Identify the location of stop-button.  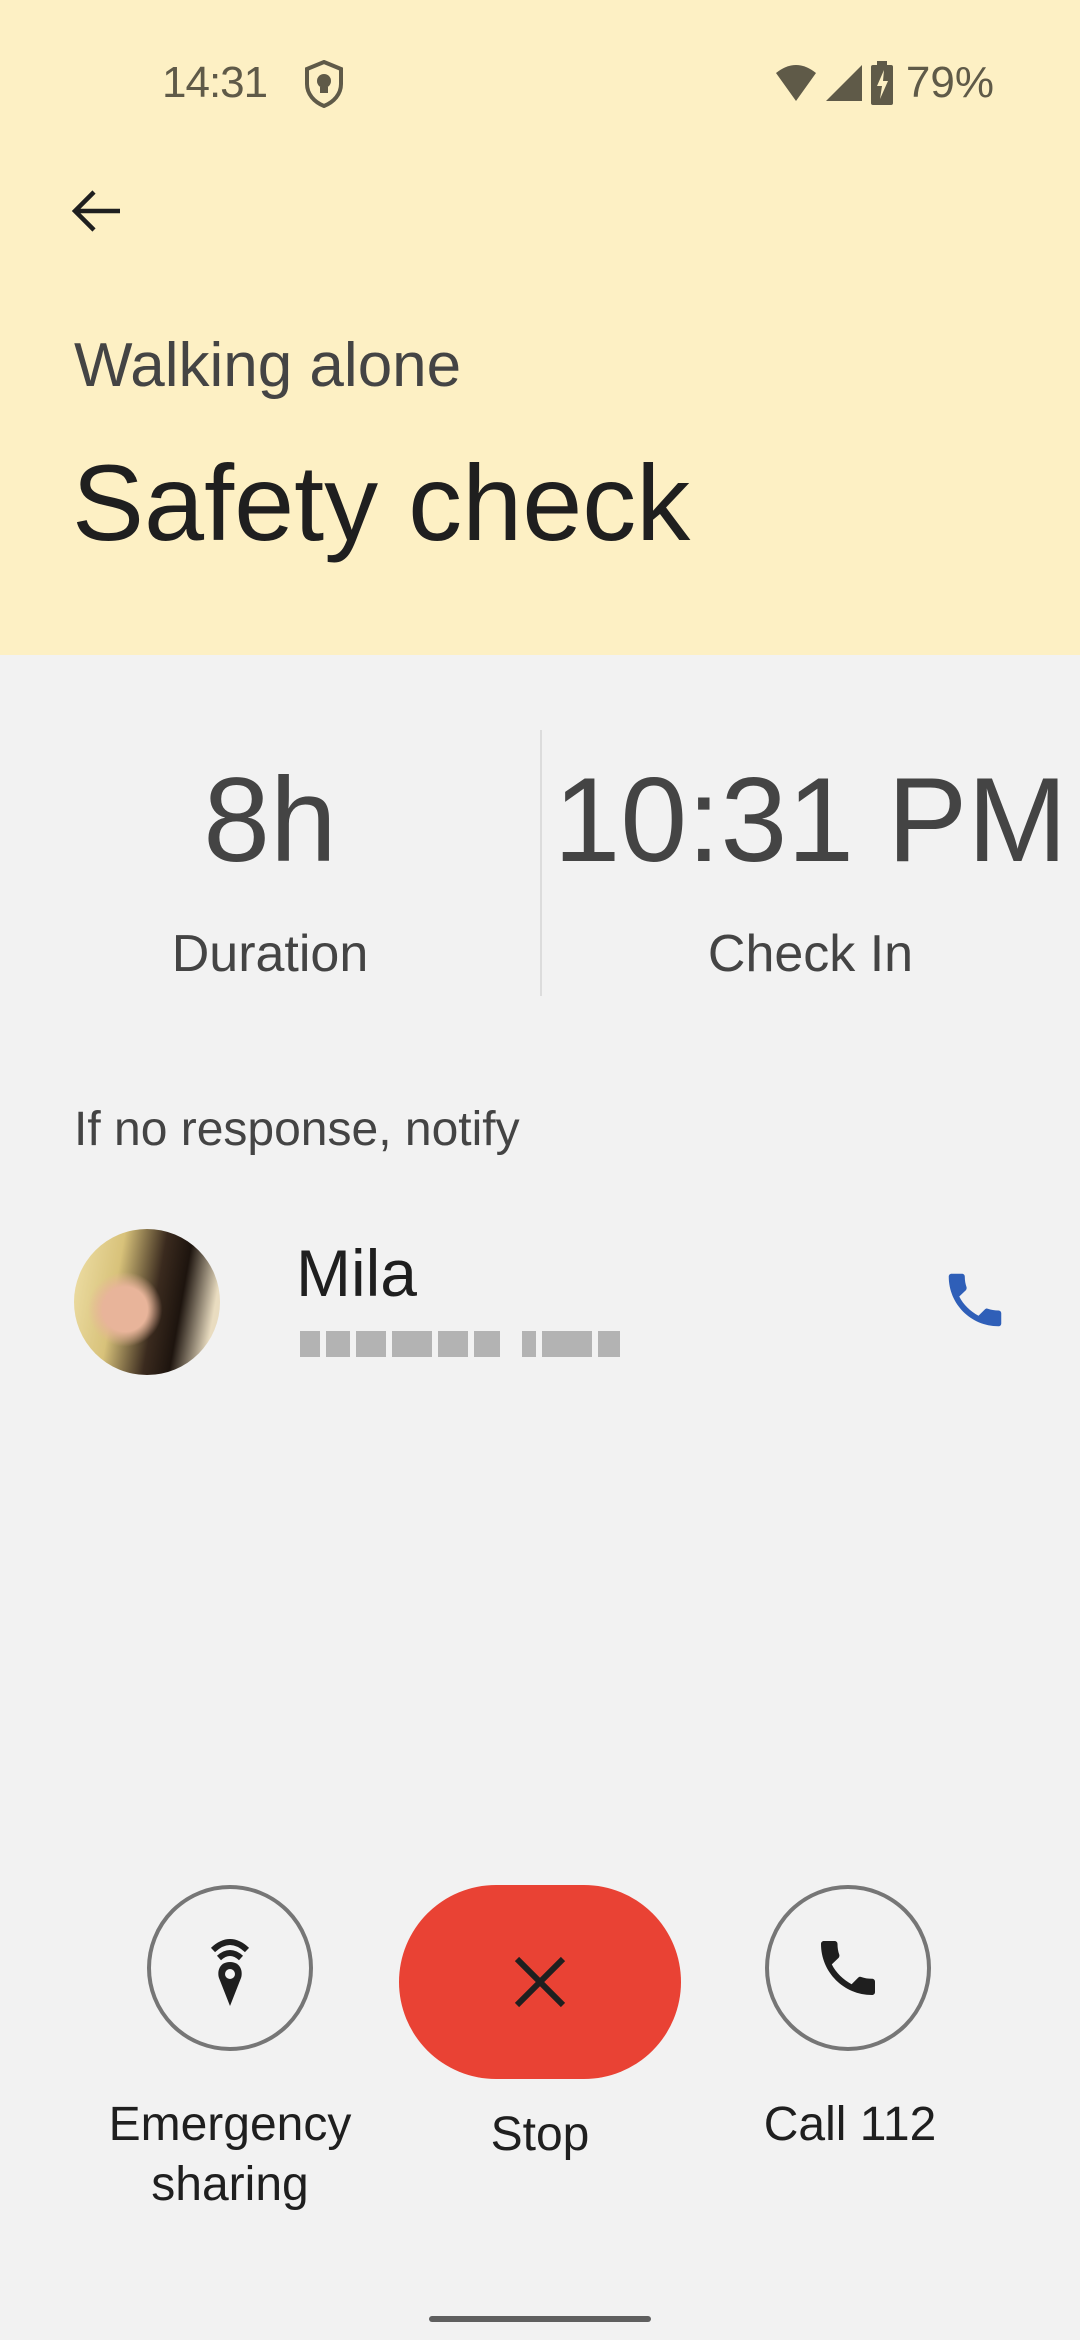
(540, 1982).